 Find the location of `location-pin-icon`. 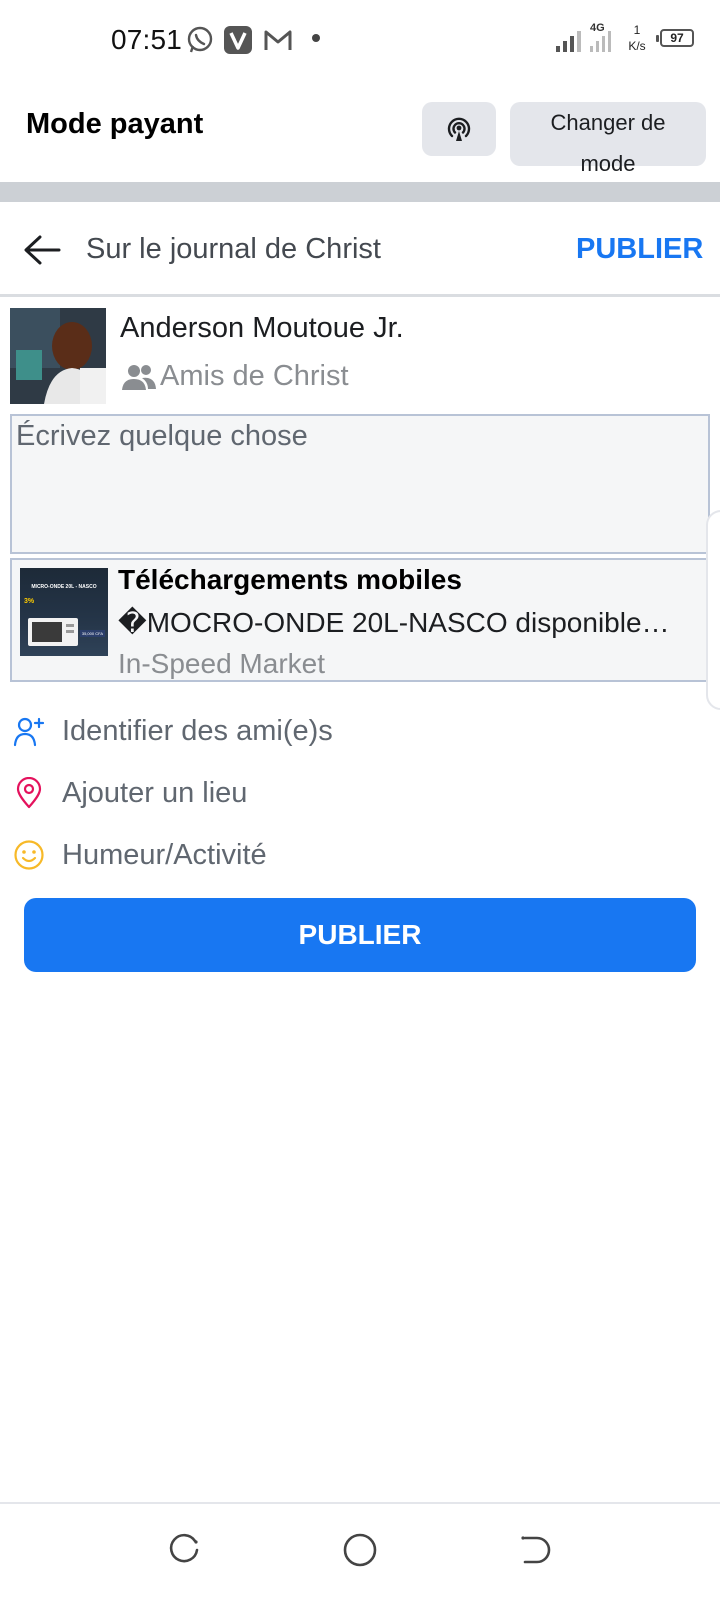

location-pin-icon is located at coordinates (29, 793).